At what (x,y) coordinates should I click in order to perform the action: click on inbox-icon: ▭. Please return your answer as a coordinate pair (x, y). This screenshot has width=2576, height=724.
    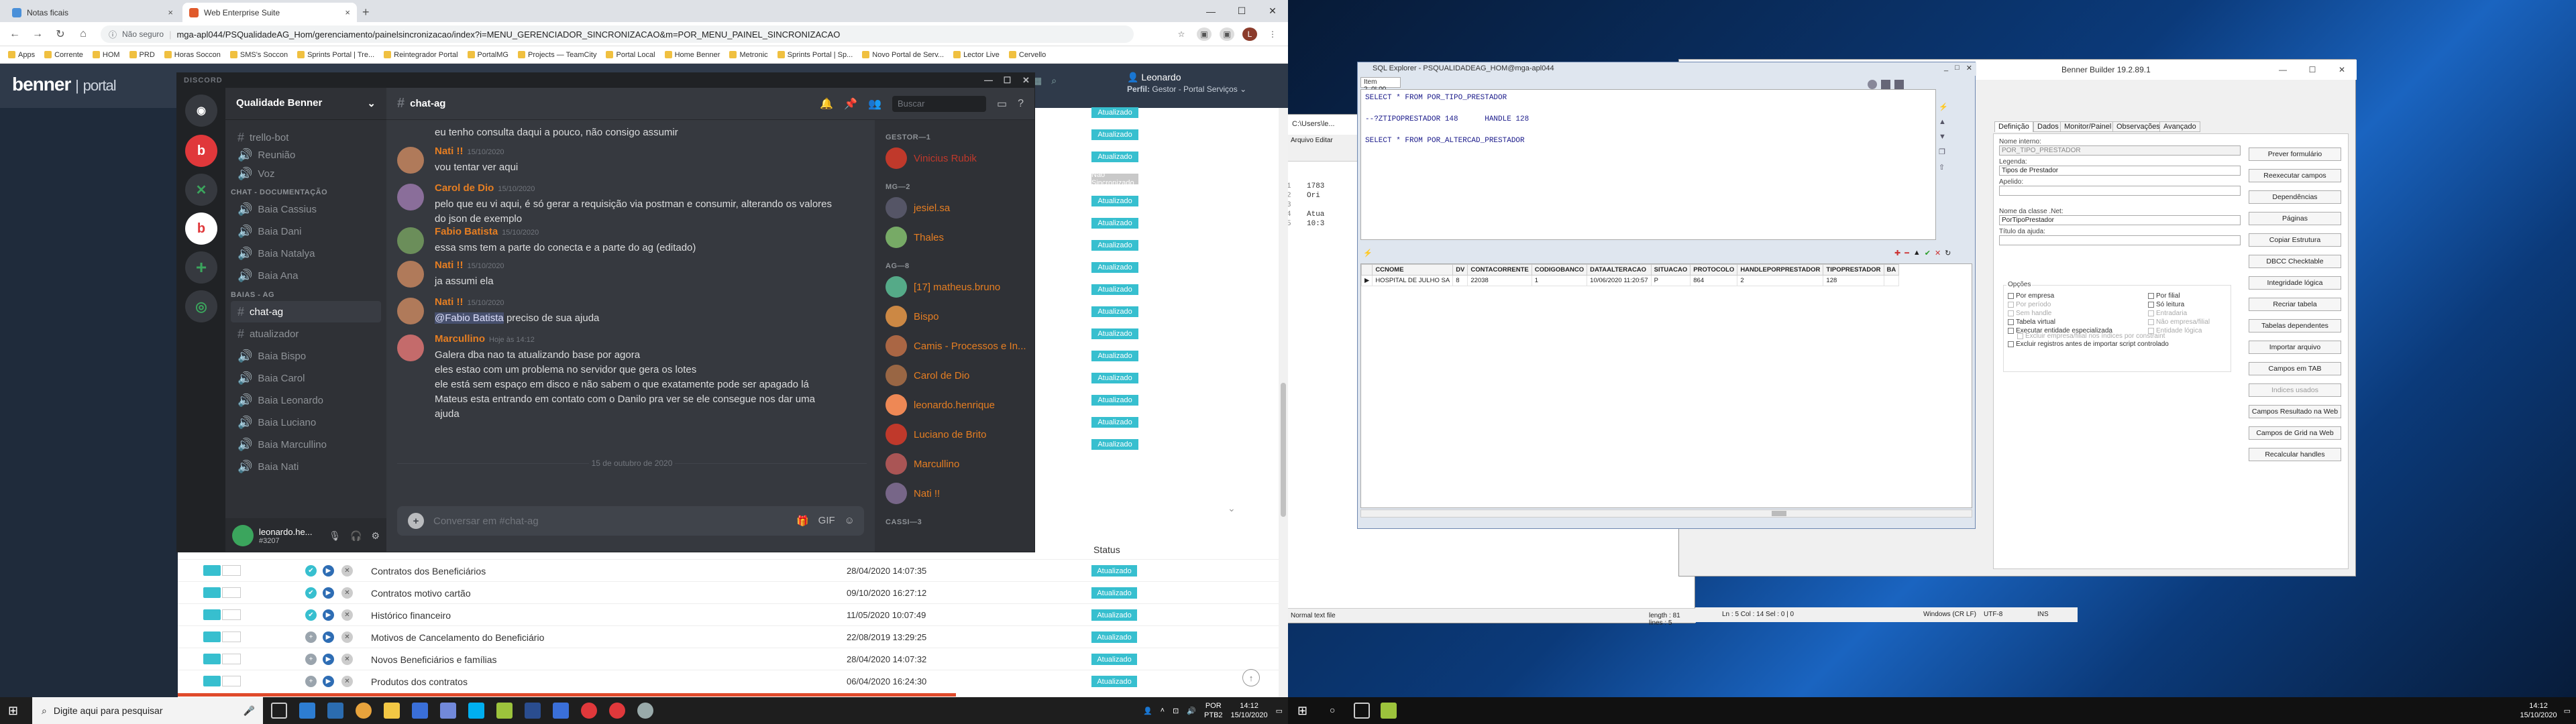
    Looking at the image, I should click on (1002, 104).